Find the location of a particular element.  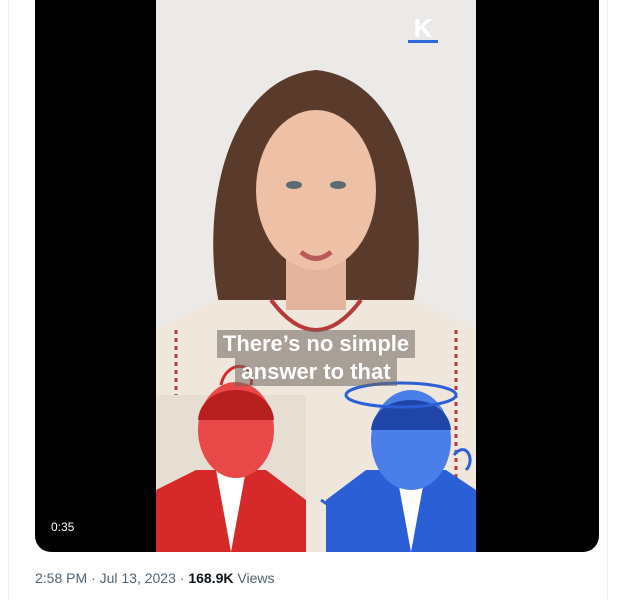

video-caption: There’s no simple answer to that is located at coordinates (316, 358).